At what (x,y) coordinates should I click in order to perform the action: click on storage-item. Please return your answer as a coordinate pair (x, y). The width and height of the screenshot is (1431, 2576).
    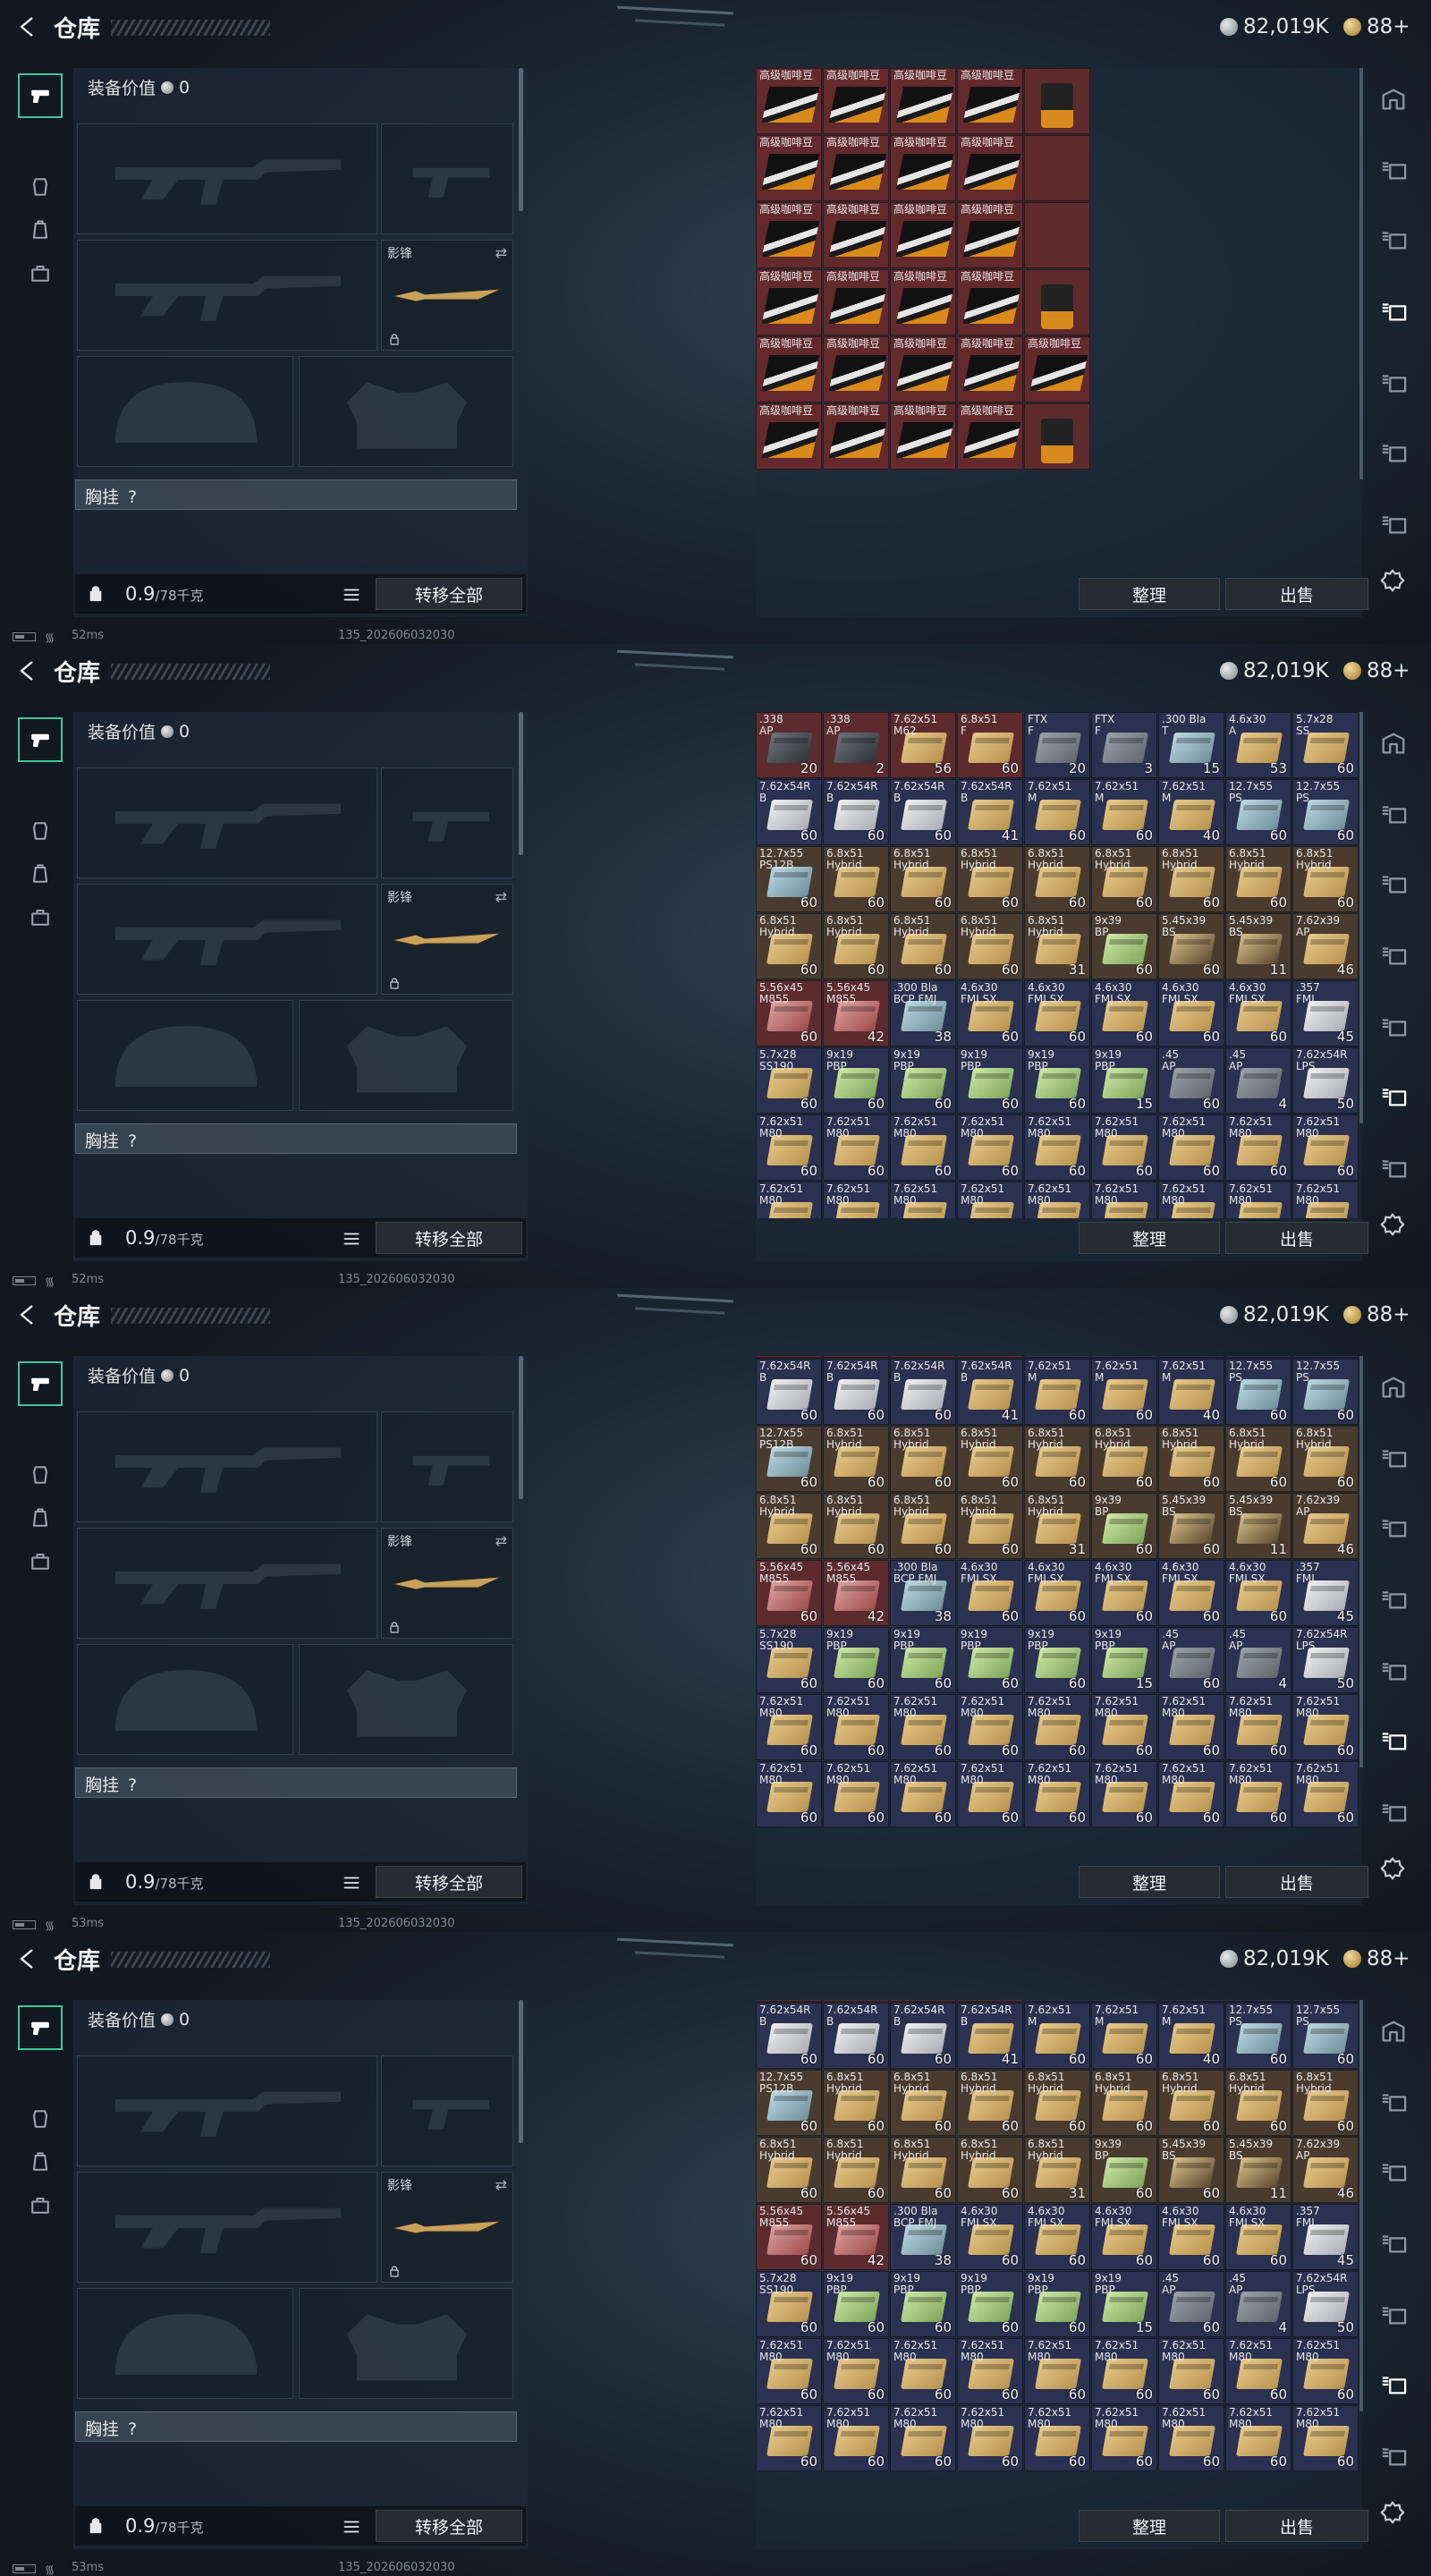
    Looking at the image, I should click on (1057, 436).